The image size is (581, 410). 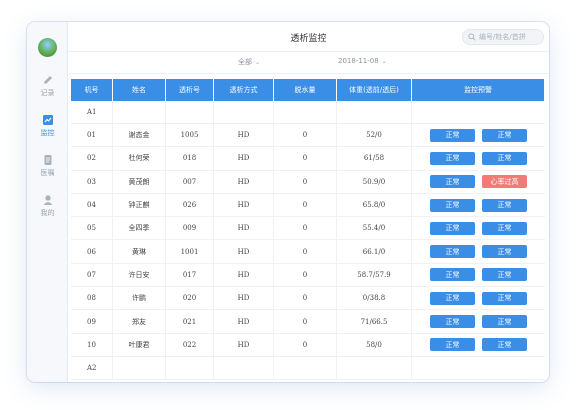 I want to click on date-dropdown: 2018-11-08 ⌄, so click(x=362, y=61).